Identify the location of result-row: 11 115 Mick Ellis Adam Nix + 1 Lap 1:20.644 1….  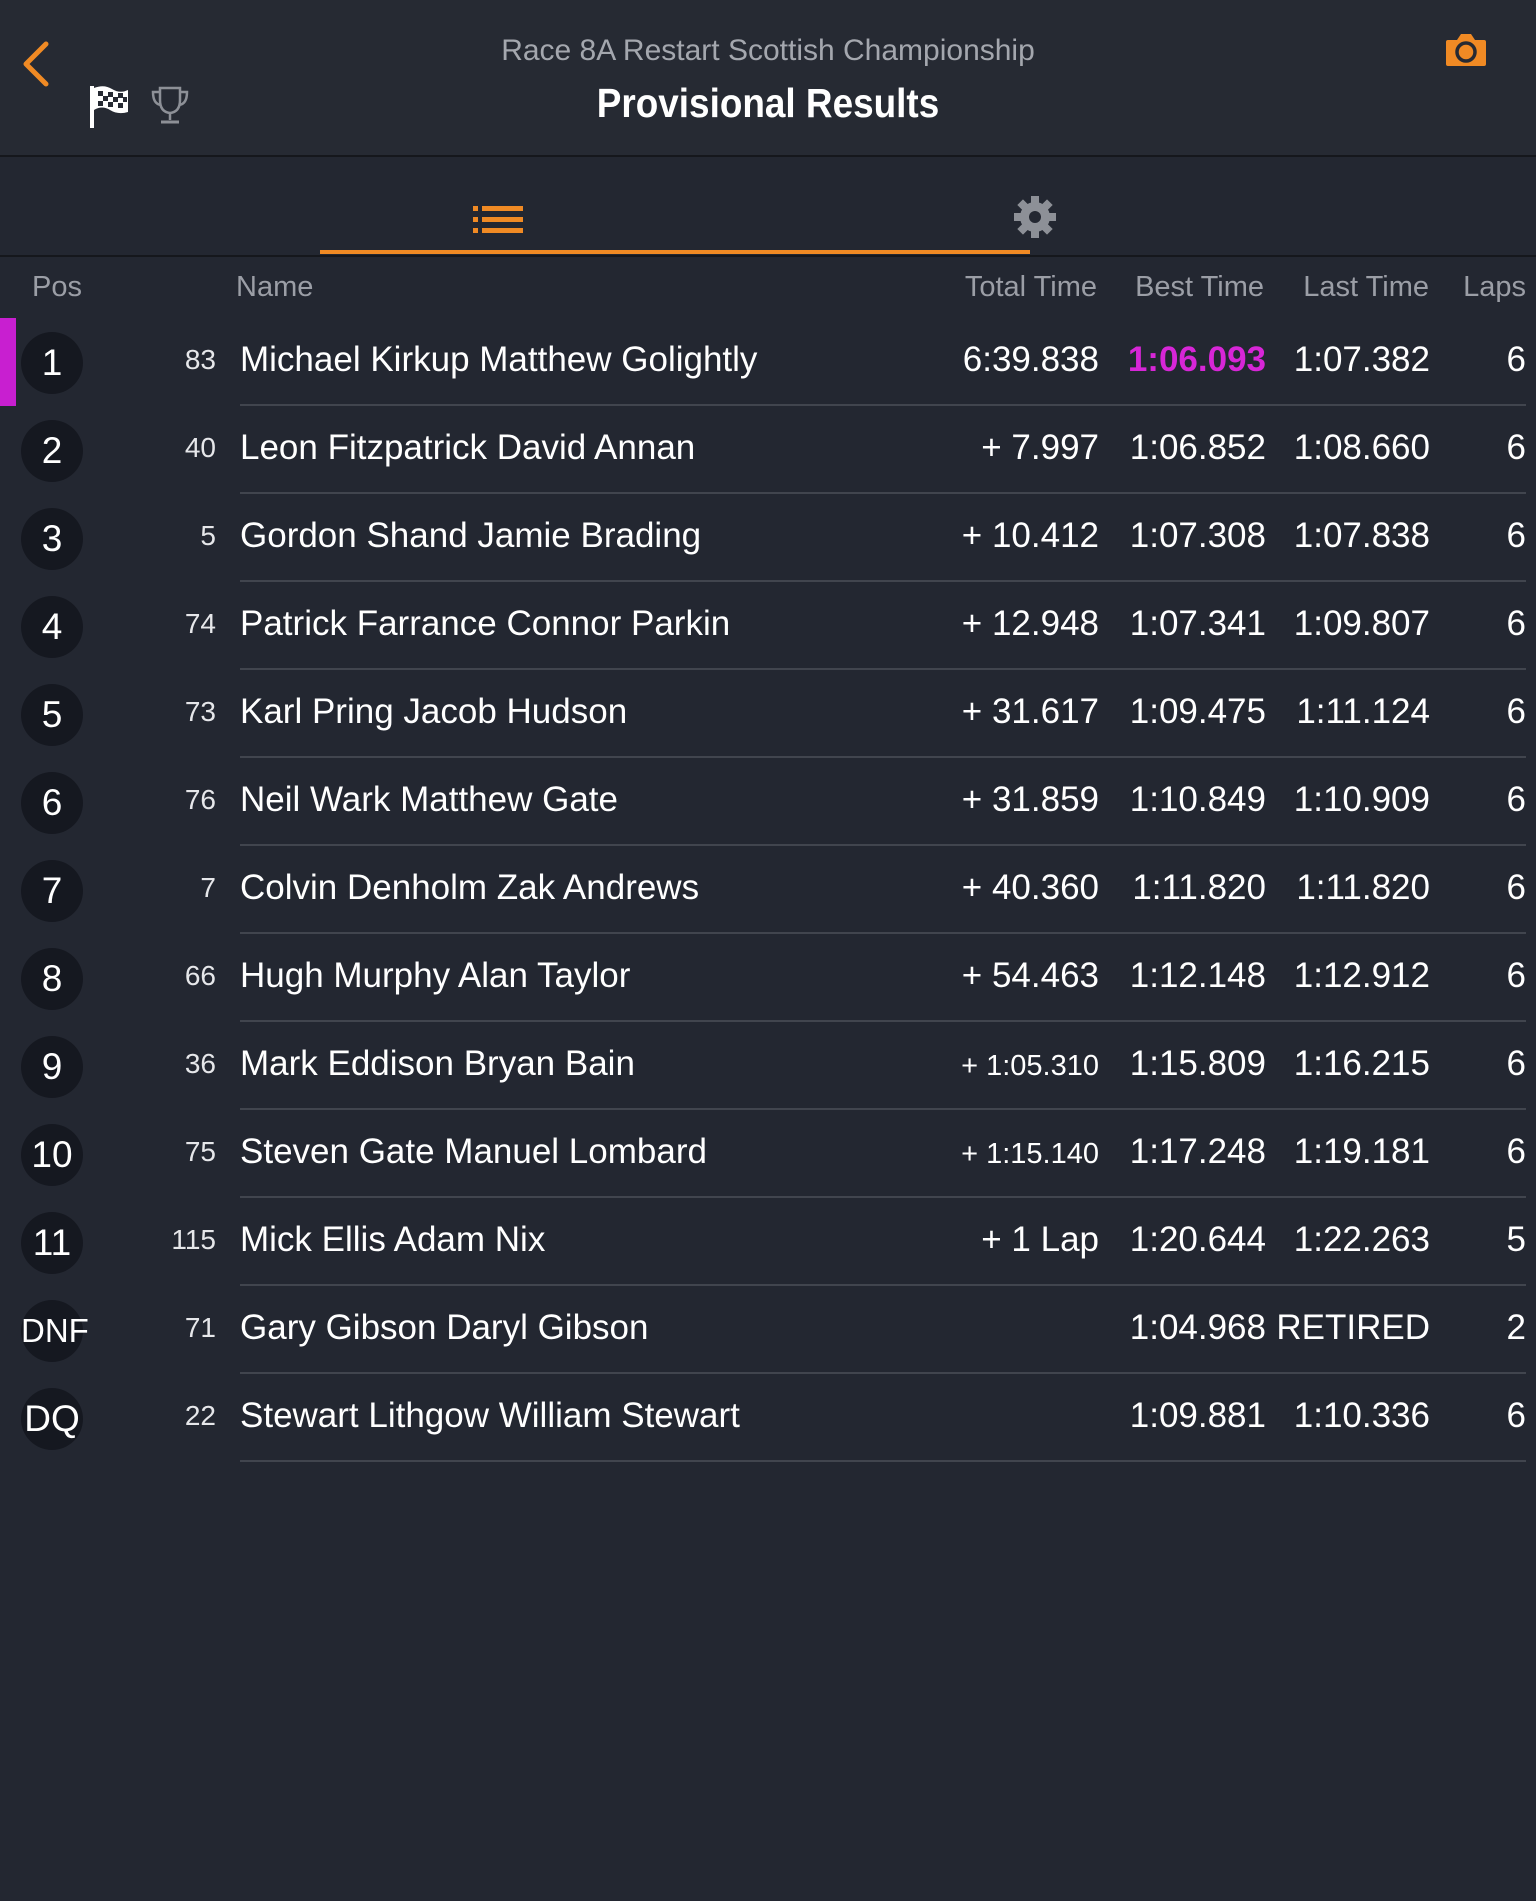
(768, 1242).